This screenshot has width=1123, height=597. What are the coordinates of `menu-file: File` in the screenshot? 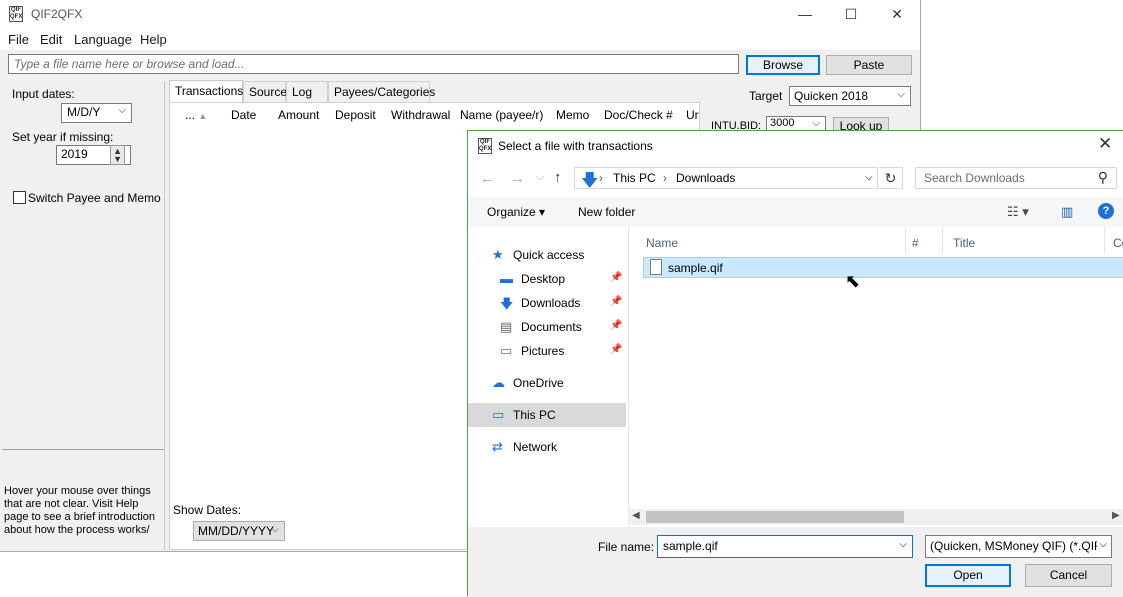 It's located at (18, 39).